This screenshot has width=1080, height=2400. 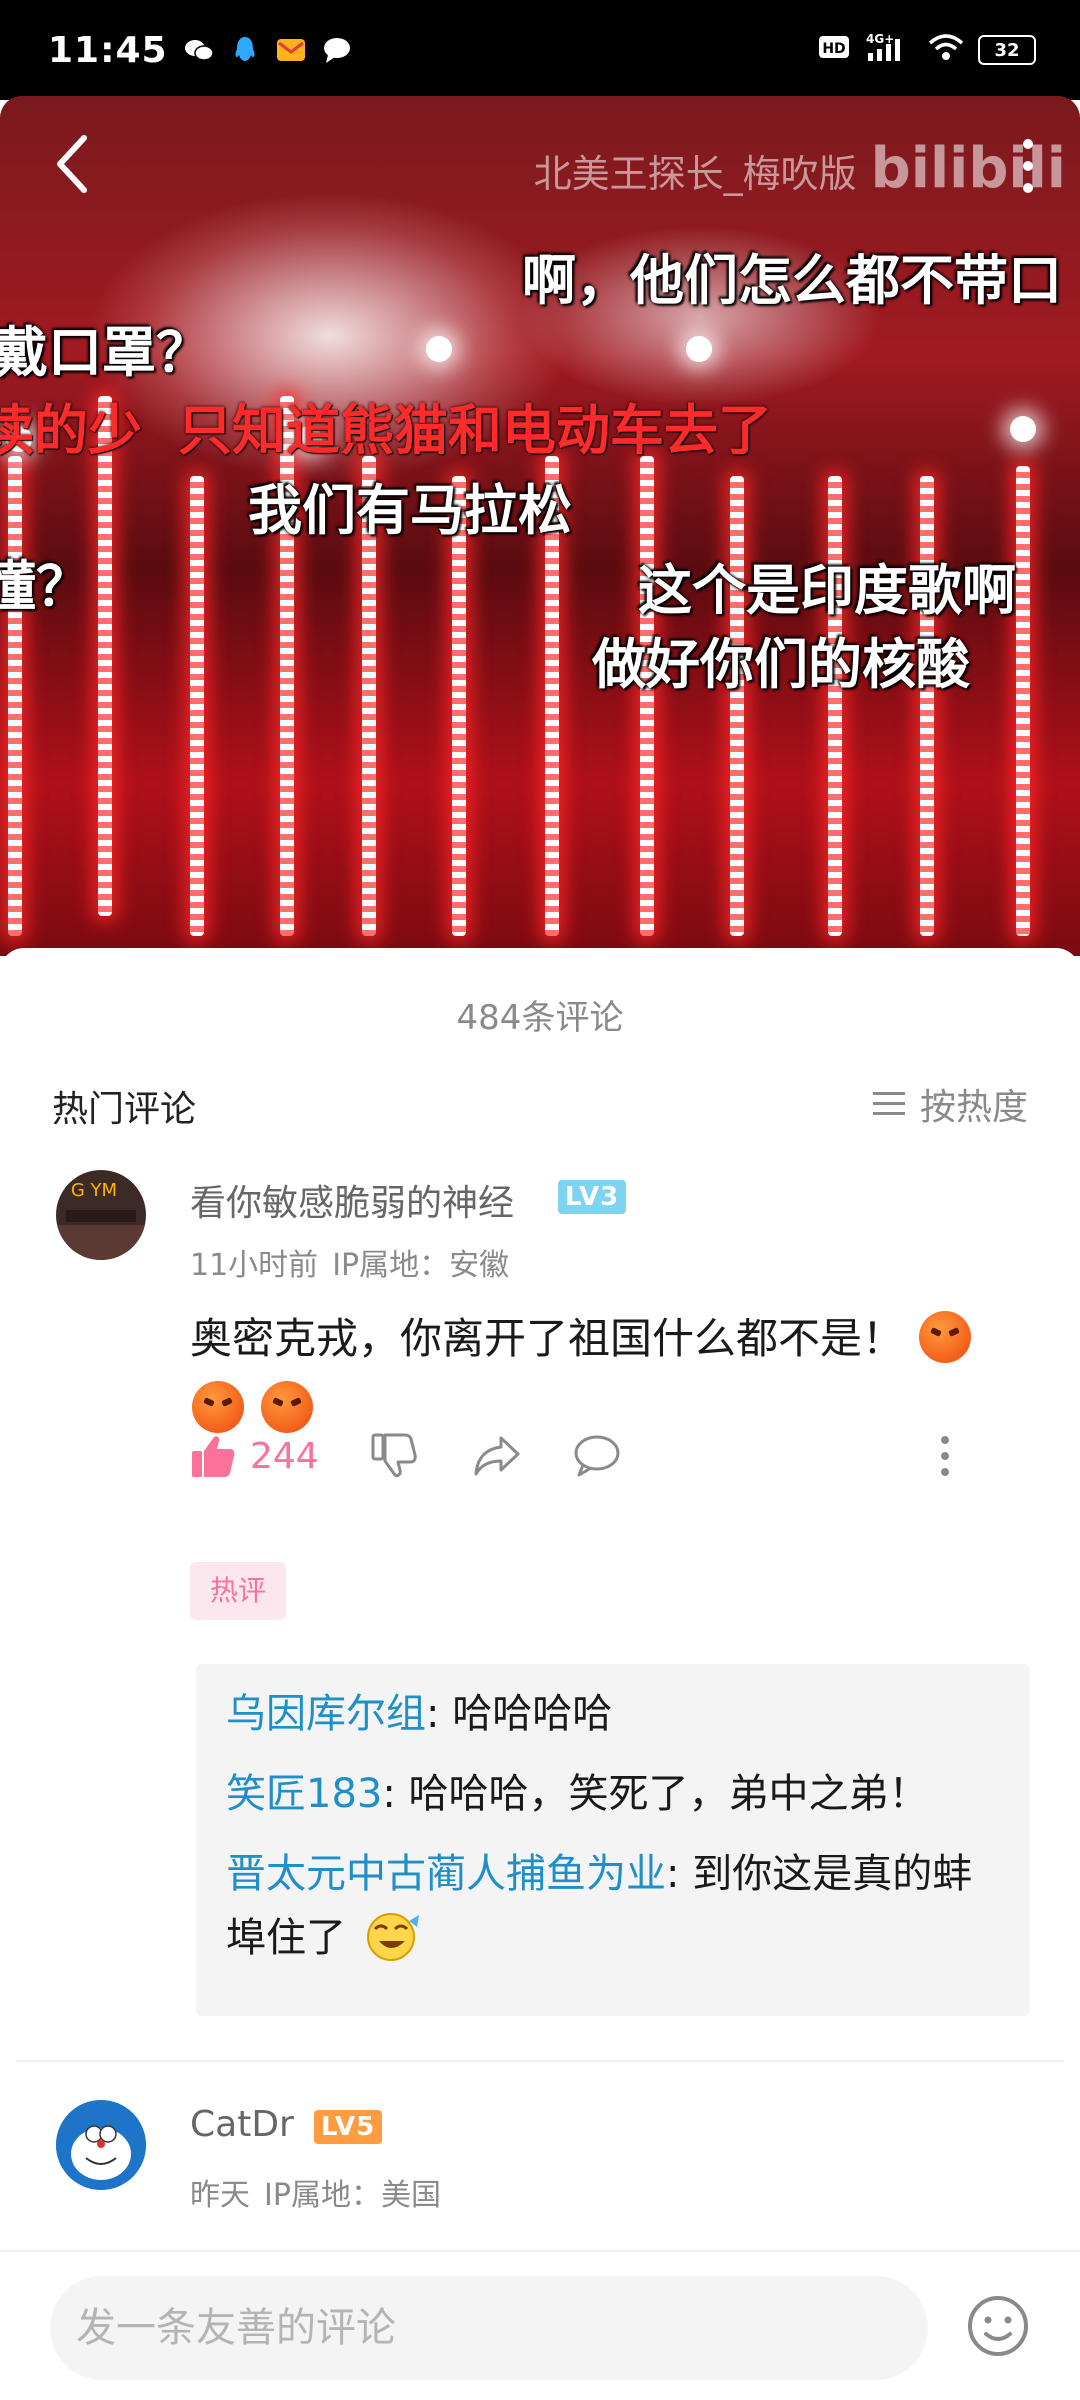 I want to click on share-button, so click(x=497, y=1456).